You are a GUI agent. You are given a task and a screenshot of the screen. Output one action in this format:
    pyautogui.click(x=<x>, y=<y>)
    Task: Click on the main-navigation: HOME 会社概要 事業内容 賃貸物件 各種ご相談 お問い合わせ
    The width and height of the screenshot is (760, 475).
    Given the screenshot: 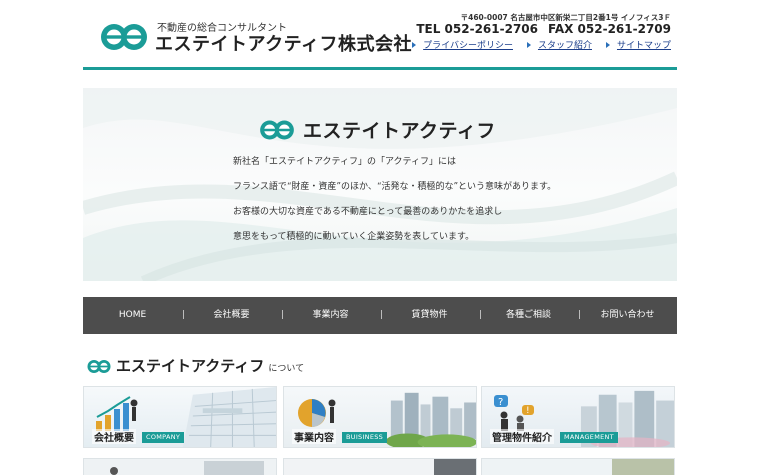 What is the action you would take?
    pyautogui.click(x=380, y=315)
    